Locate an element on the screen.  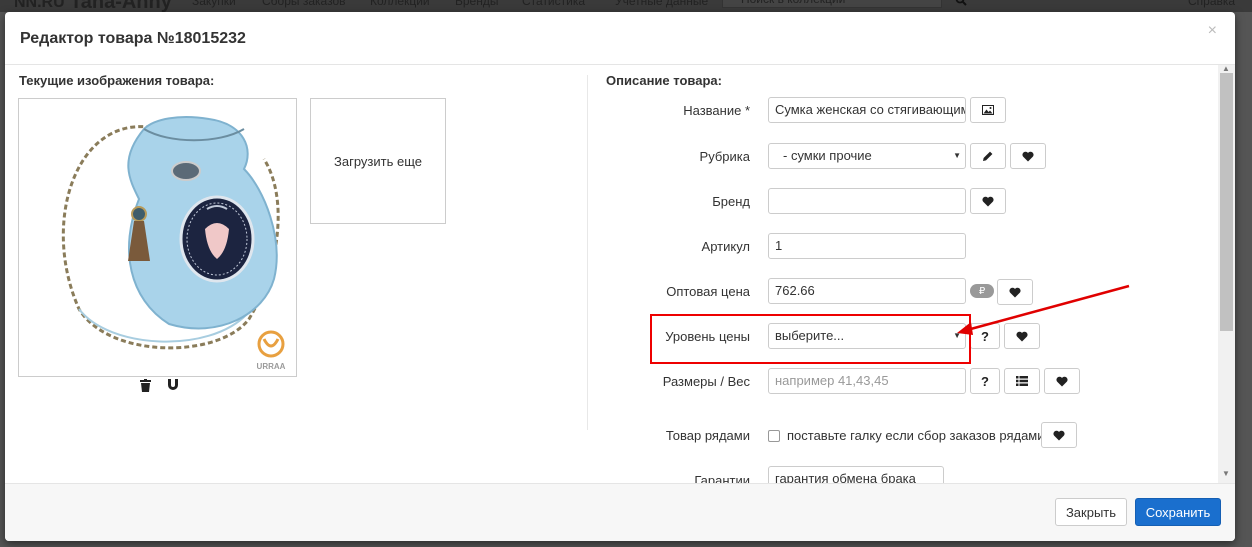
price-level-help-button: ? is located at coordinates (985, 336).